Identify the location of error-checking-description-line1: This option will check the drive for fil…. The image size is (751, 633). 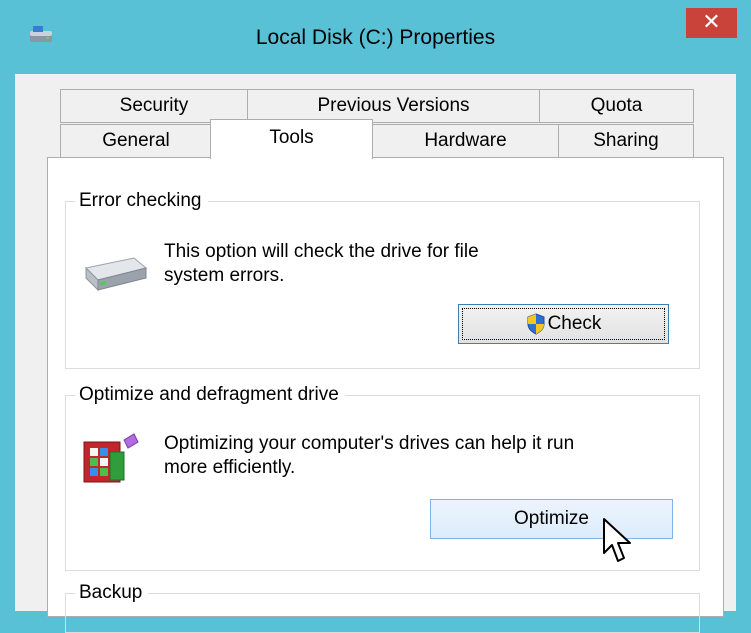
(321, 251).